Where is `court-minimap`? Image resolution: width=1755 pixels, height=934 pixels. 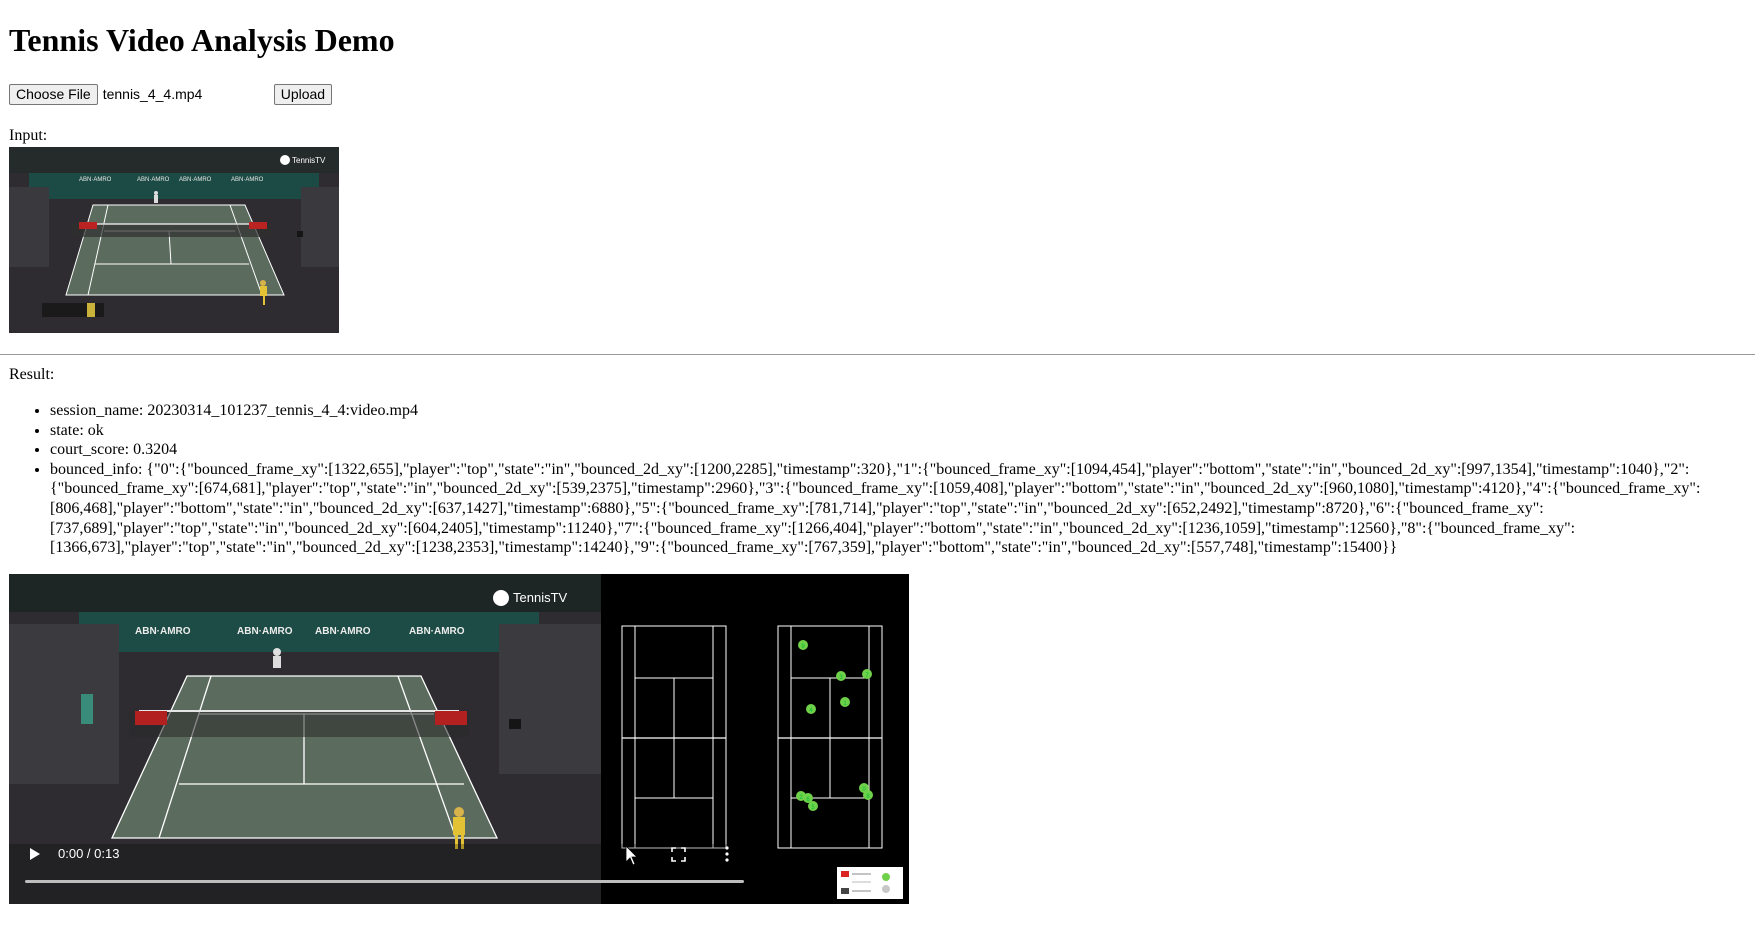
court-minimap is located at coordinates (674, 737).